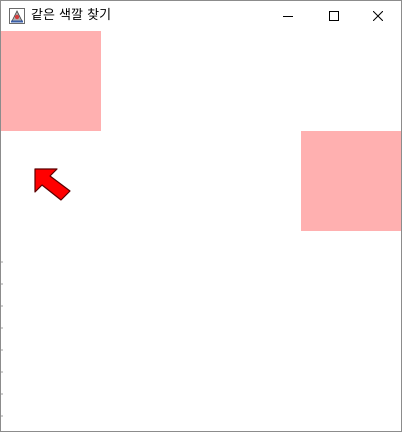  I want to click on color-tile-r3-c1, so click(151, 381).